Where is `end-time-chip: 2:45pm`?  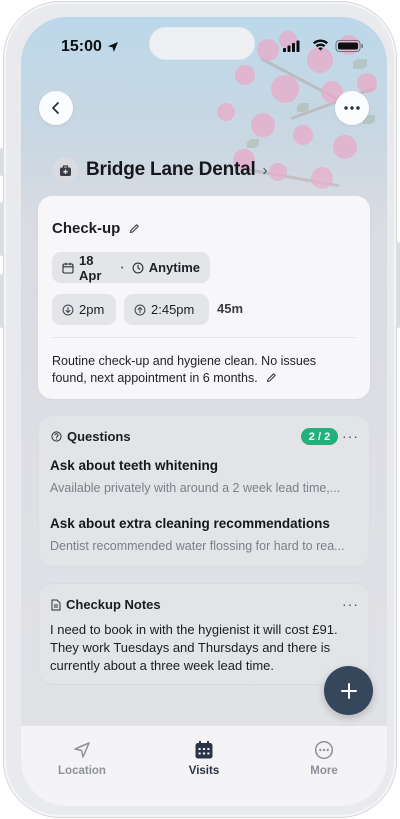 end-time-chip: 2:45pm is located at coordinates (166, 309).